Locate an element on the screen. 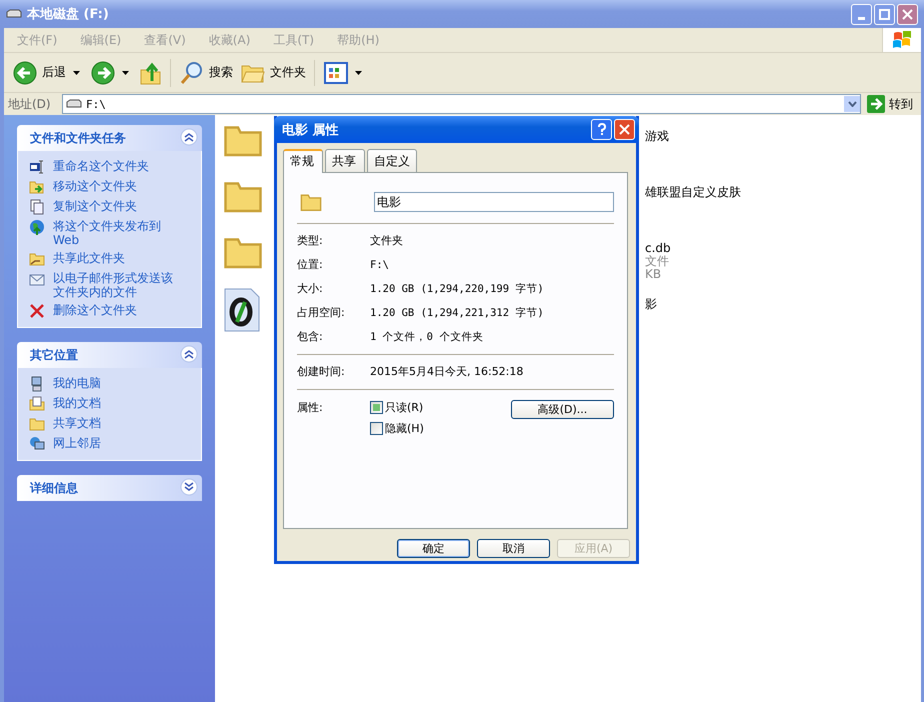 The width and height of the screenshot is (924, 702). task-link: 共享此文件夹 is located at coordinates (89, 258).